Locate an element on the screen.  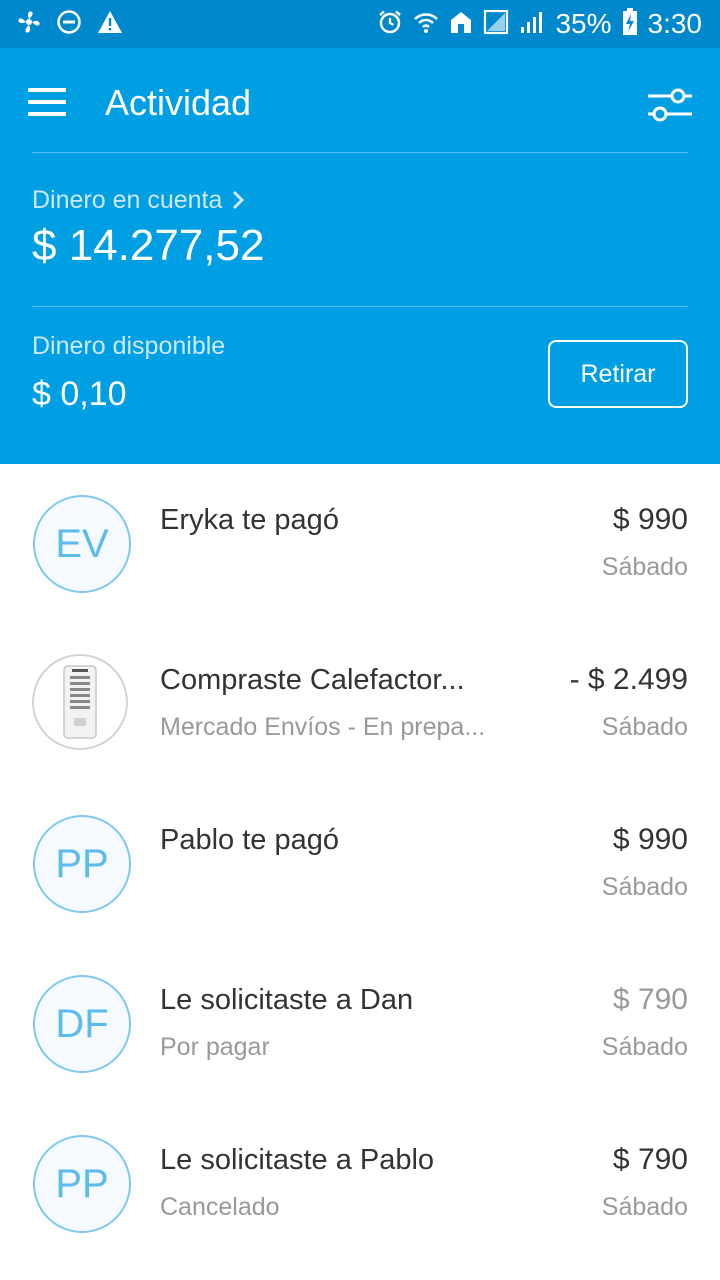
account-balance-amount: $ 14.277,52 is located at coordinates (148, 245).